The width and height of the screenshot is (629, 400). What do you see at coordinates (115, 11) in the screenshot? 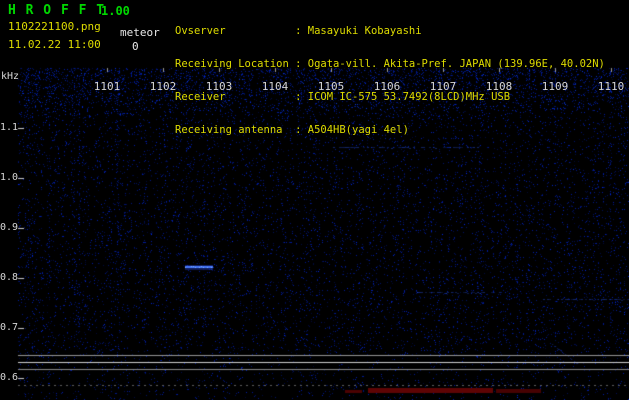
I see `app-version: 1.00` at bounding box center [115, 11].